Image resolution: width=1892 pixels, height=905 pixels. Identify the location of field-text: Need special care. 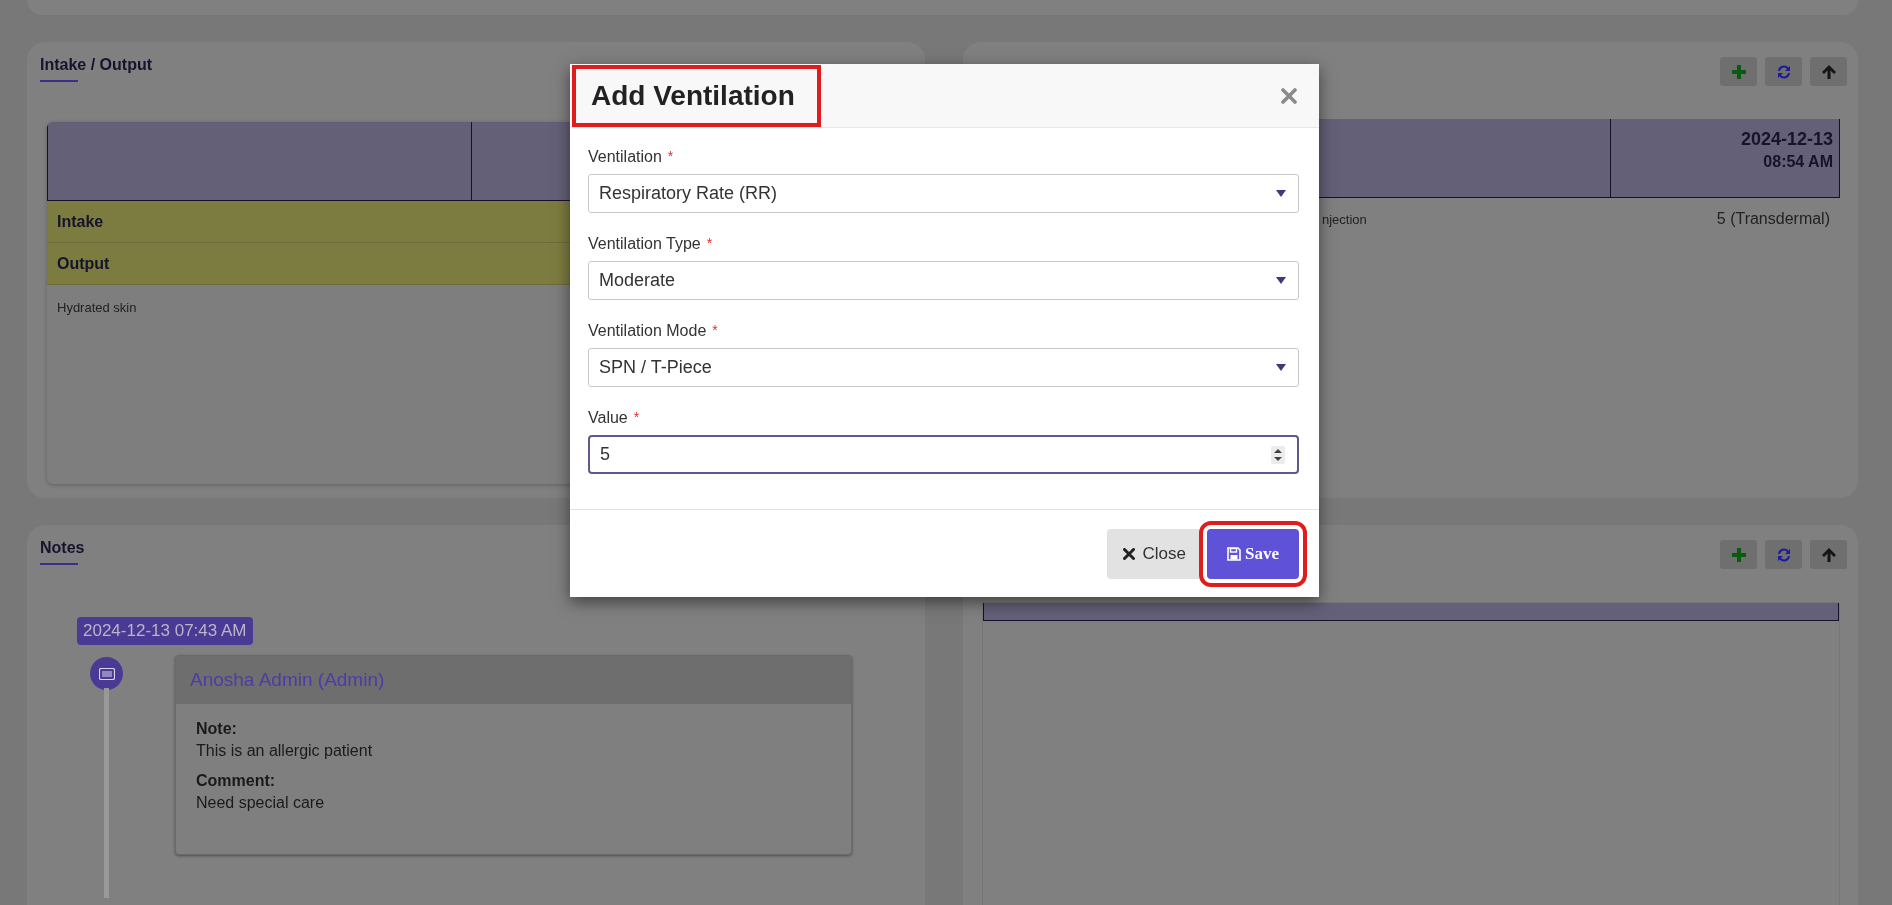
(261, 803).